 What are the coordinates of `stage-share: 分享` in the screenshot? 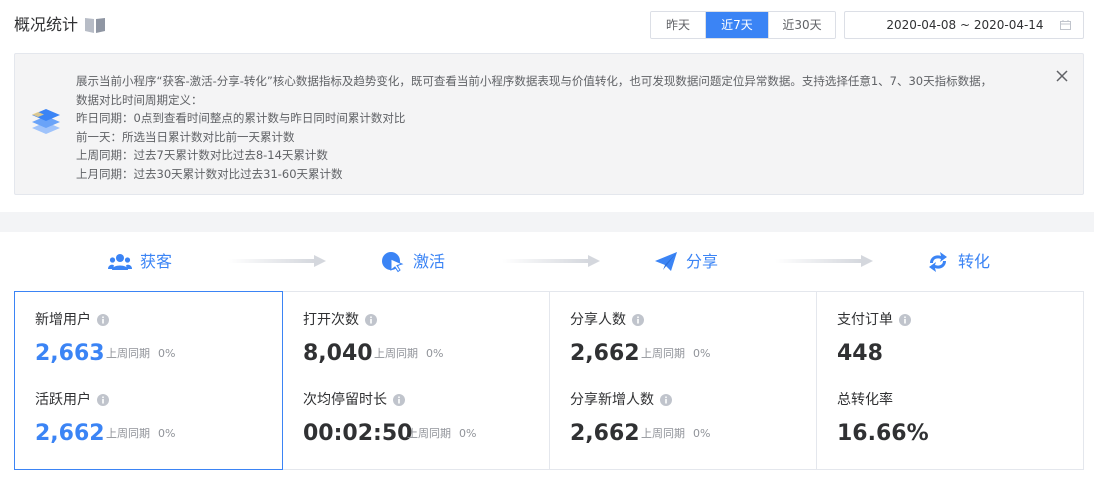 It's located at (686, 262).